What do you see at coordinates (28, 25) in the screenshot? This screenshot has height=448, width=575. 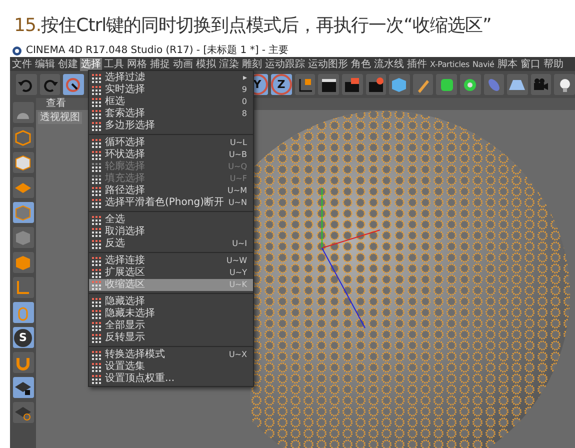 I see `step-number: 15.` at bounding box center [28, 25].